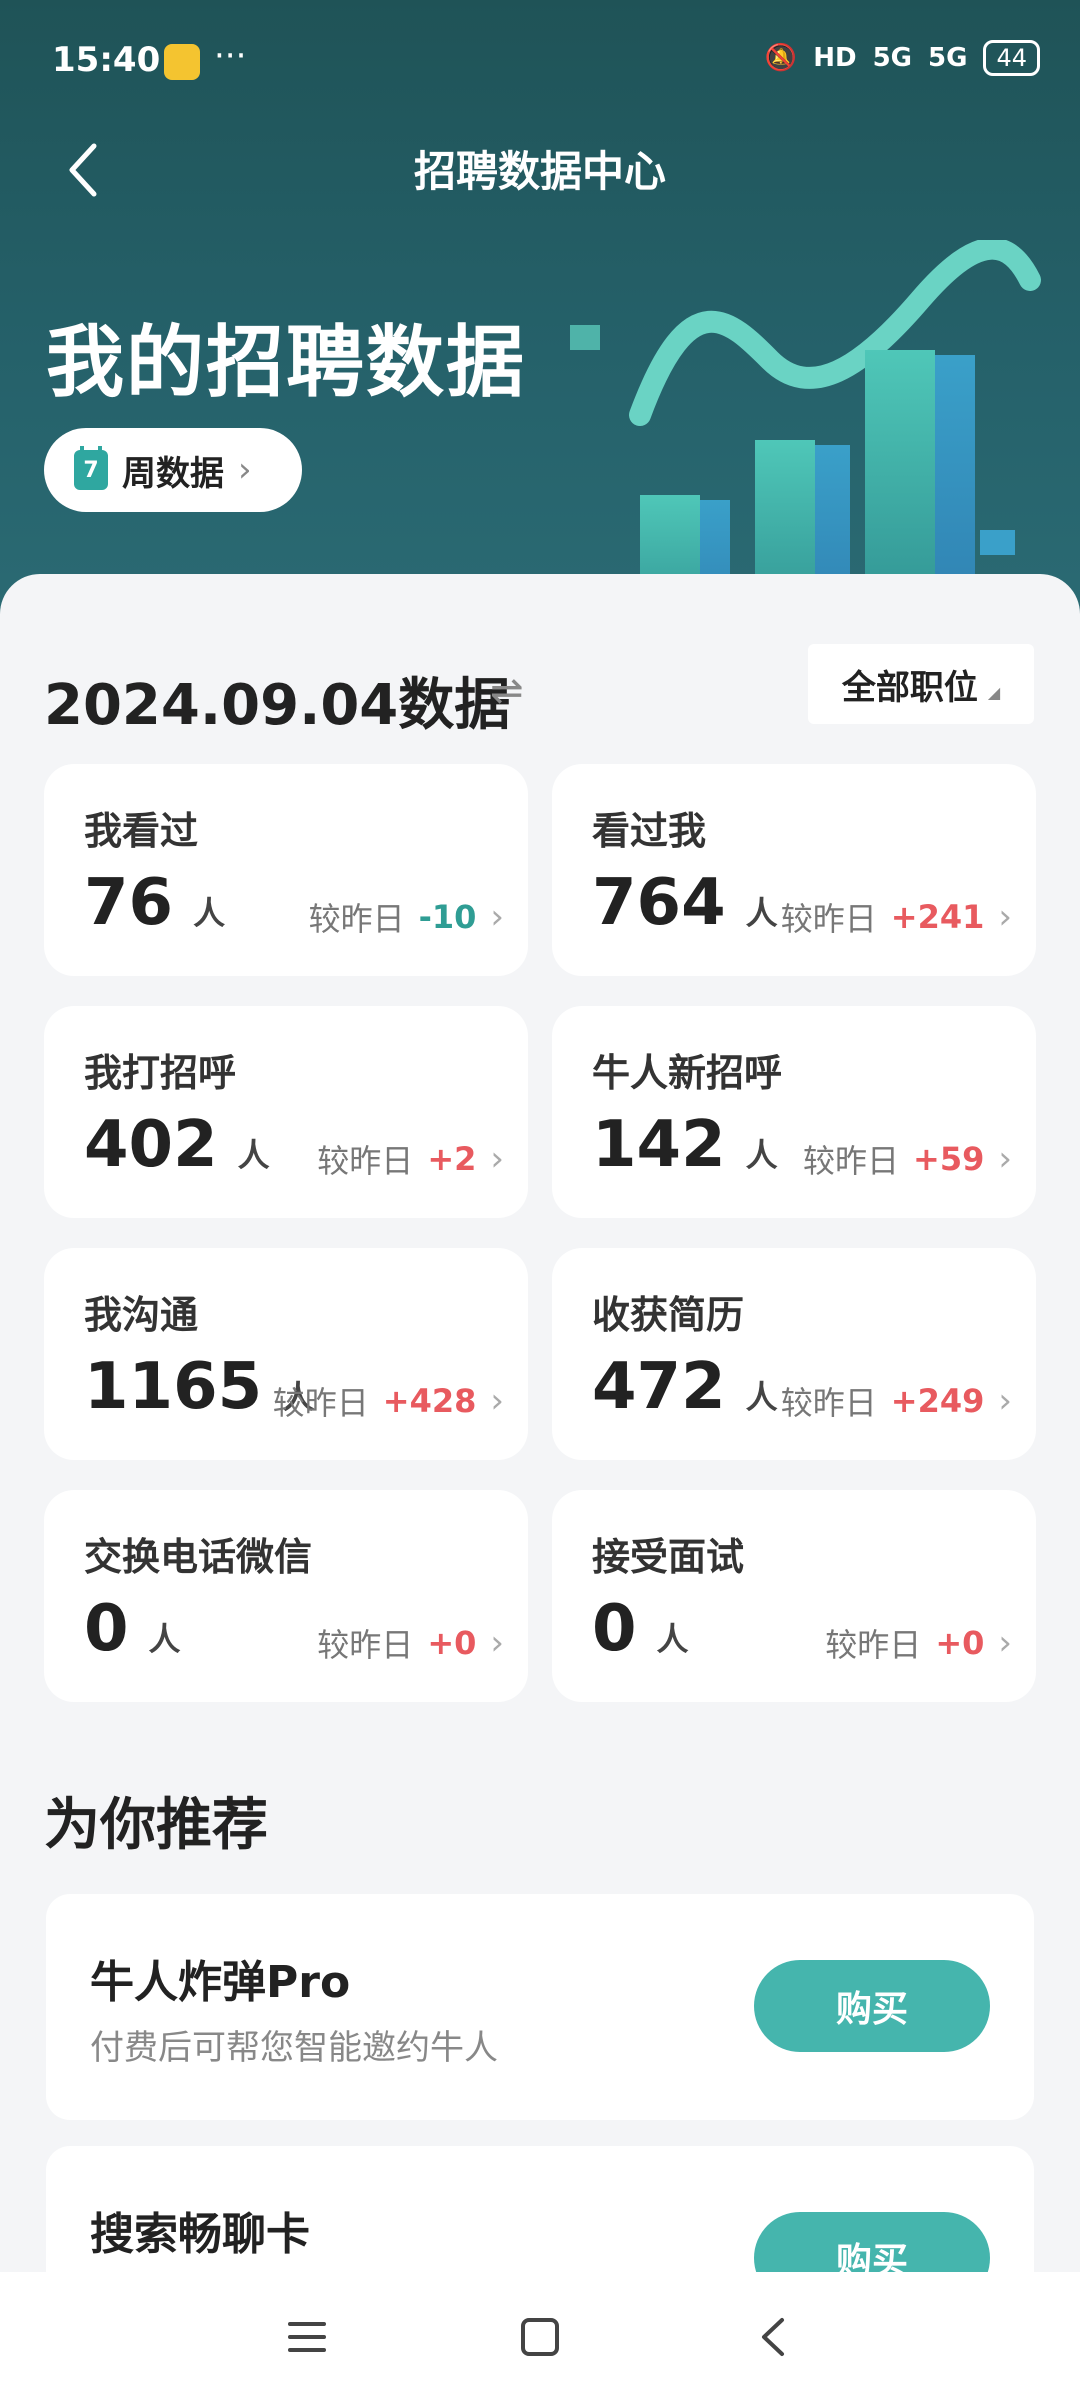 This screenshot has height=2403, width=1080. I want to click on home-square-icon, so click(540, 2337).